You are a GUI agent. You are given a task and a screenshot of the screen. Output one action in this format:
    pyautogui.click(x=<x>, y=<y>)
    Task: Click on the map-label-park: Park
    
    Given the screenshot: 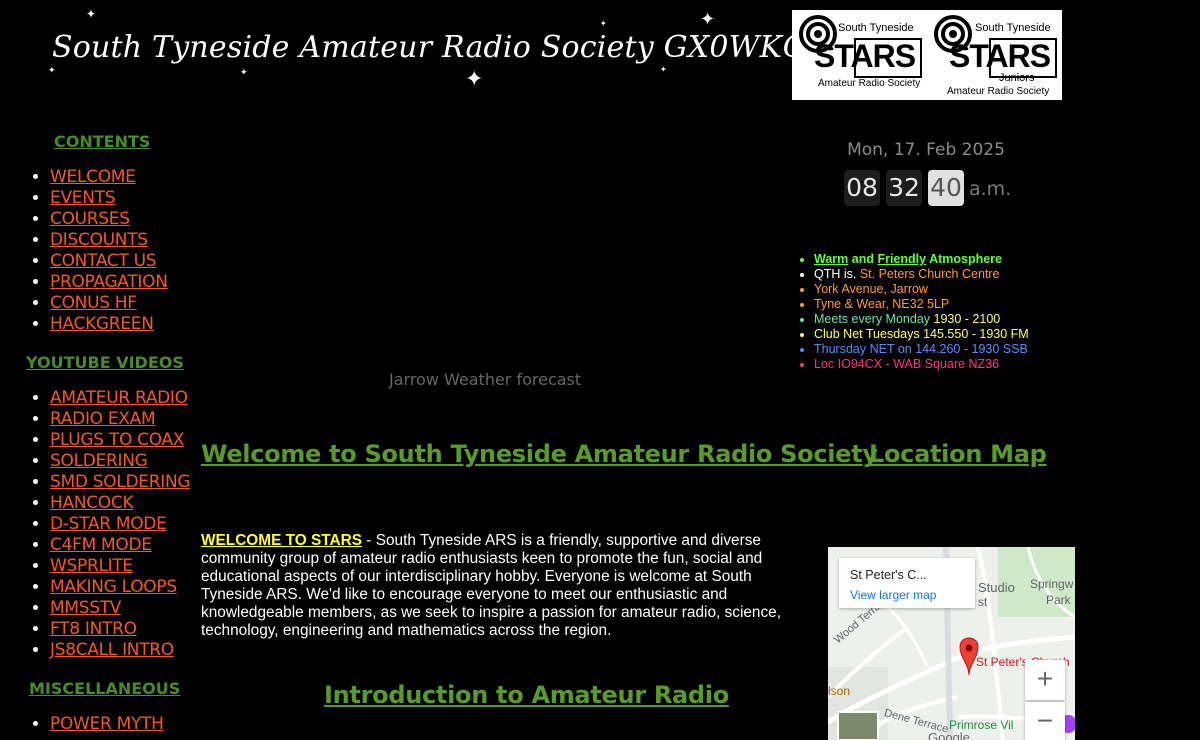 What is the action you would take?
    pyautogui.click(x=1058, y=600)
    